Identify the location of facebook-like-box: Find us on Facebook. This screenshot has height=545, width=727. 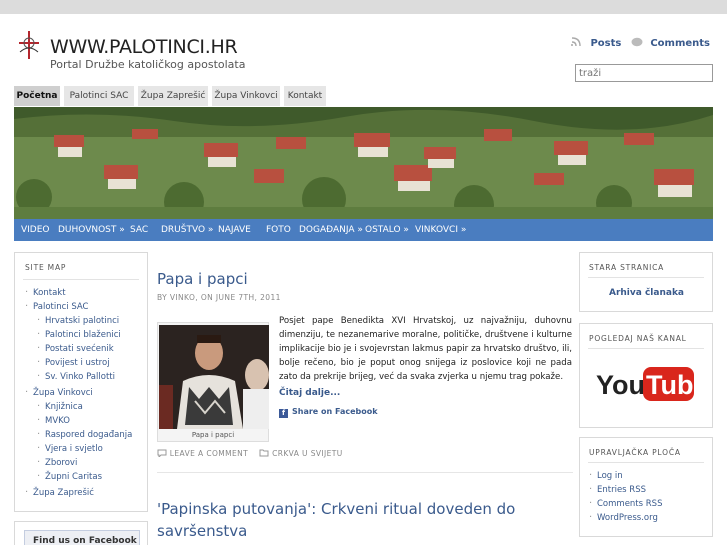
(82, 537).